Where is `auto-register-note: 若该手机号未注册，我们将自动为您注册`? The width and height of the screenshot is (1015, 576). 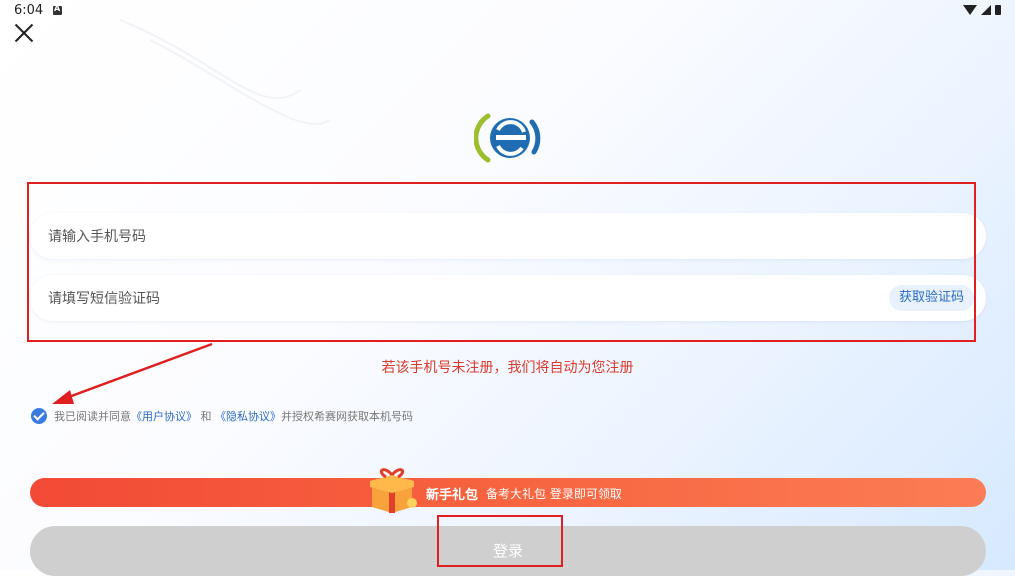
auto-register-note: 若该手机号未注册，我们将自动为您注册 is located at coordinates (507, 368).